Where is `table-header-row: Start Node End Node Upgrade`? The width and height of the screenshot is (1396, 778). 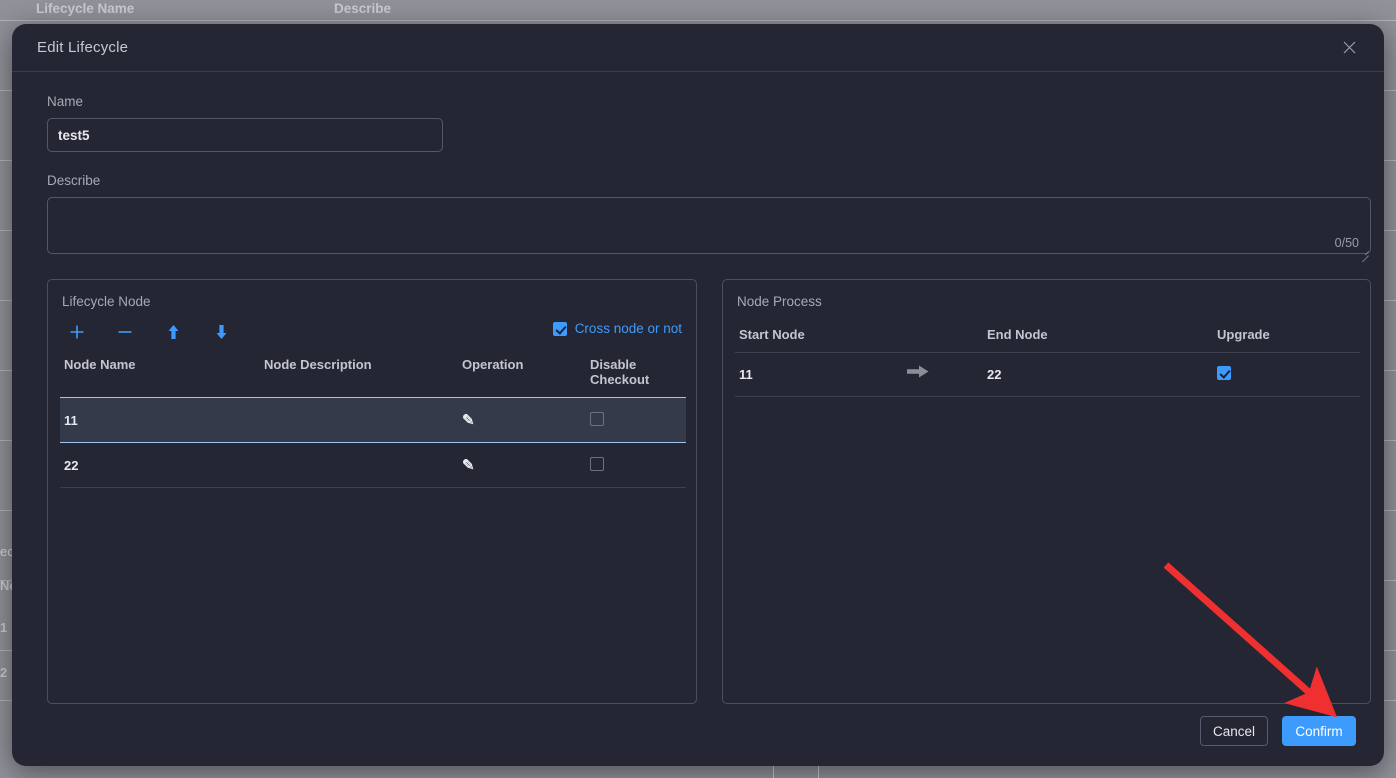 table-header-row: Start Node End Node Upgrade is located at coordinates (1047, 336).